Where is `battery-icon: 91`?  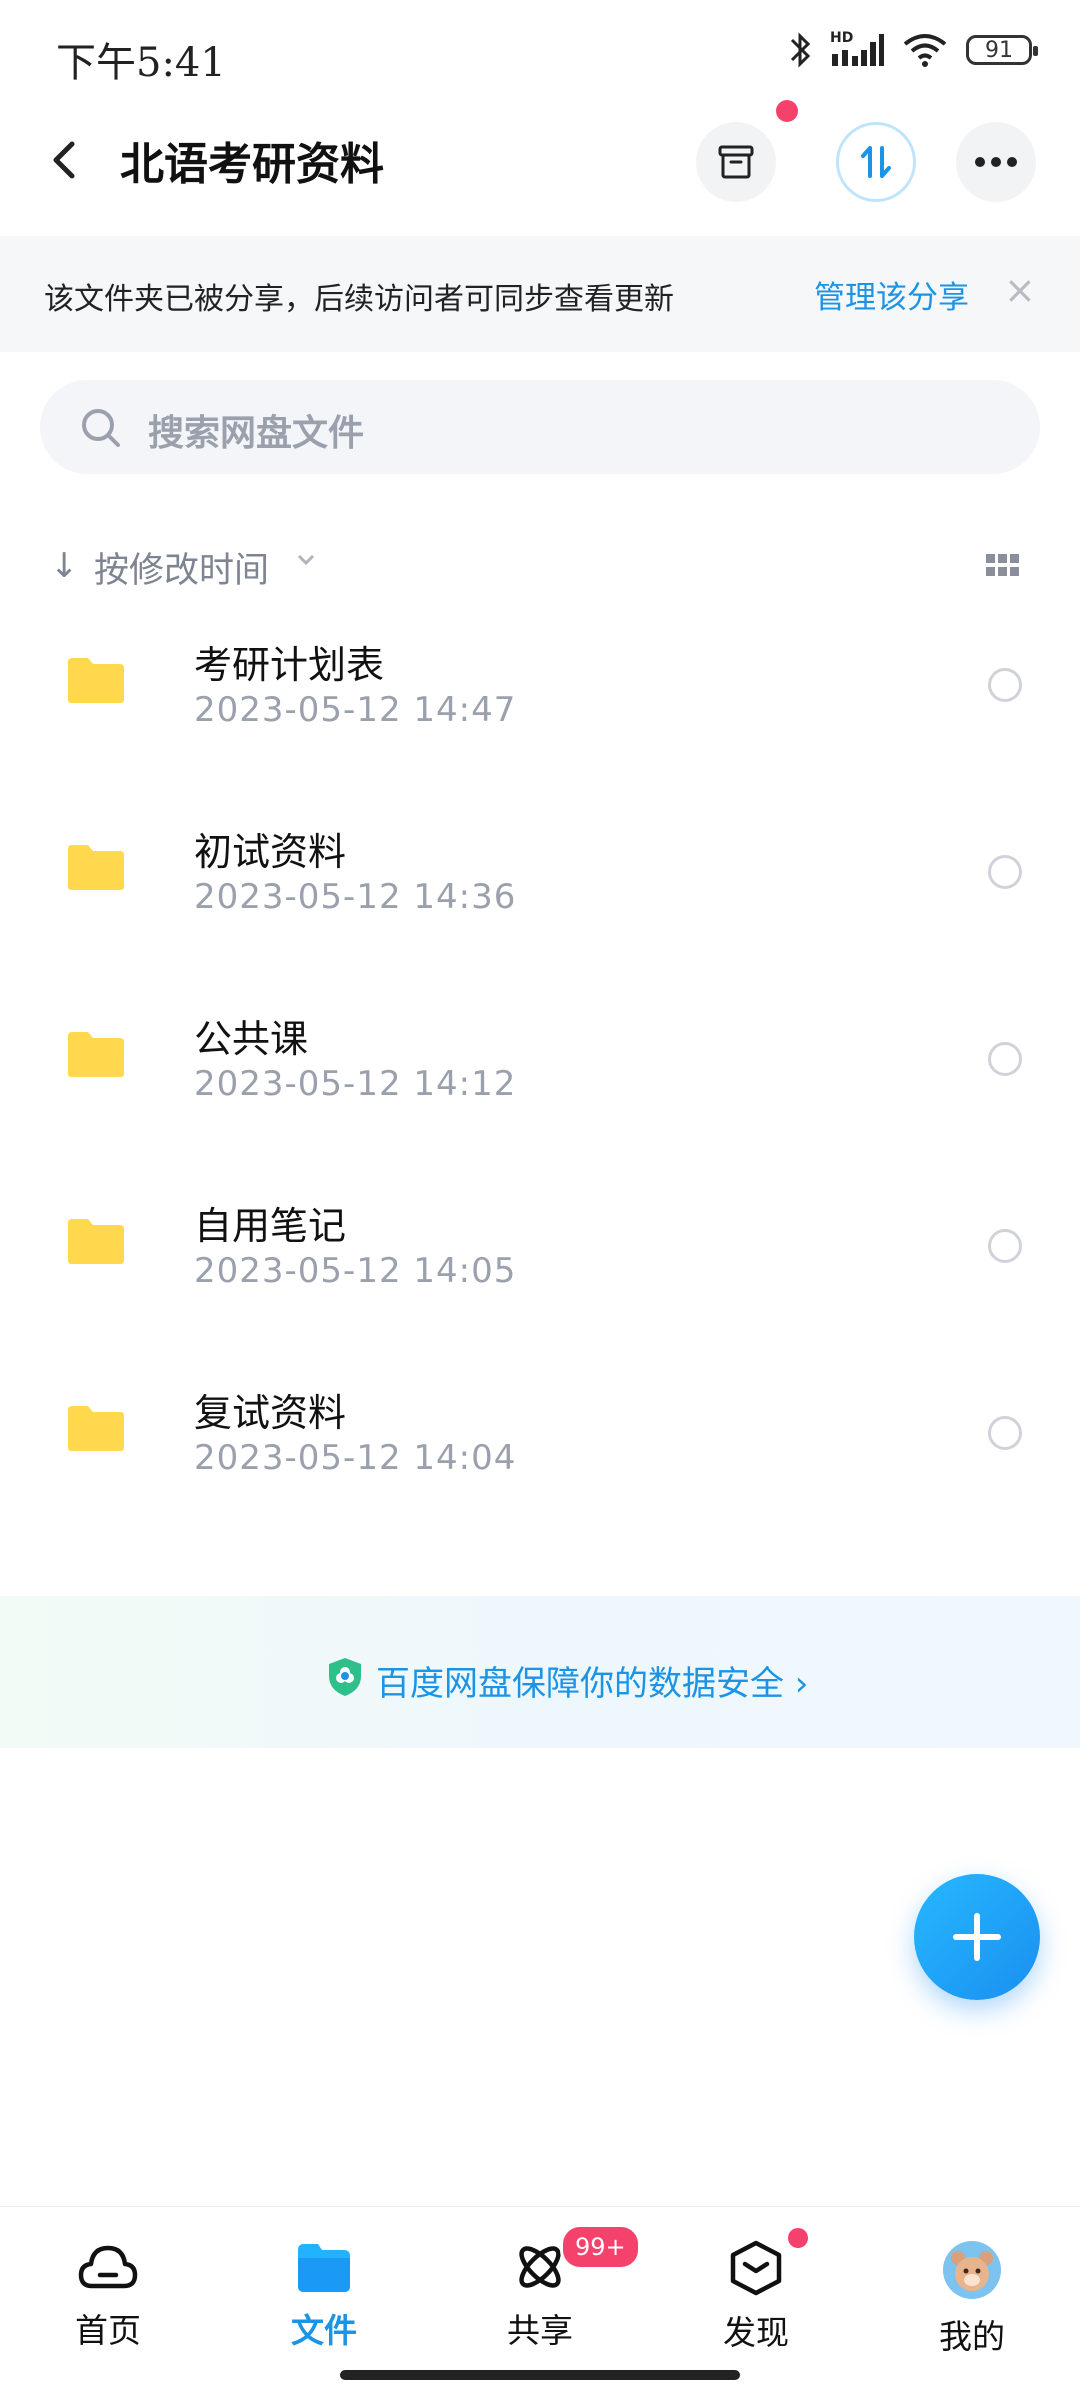
battery-icon: 91 is located at coordinates (1002, 50).